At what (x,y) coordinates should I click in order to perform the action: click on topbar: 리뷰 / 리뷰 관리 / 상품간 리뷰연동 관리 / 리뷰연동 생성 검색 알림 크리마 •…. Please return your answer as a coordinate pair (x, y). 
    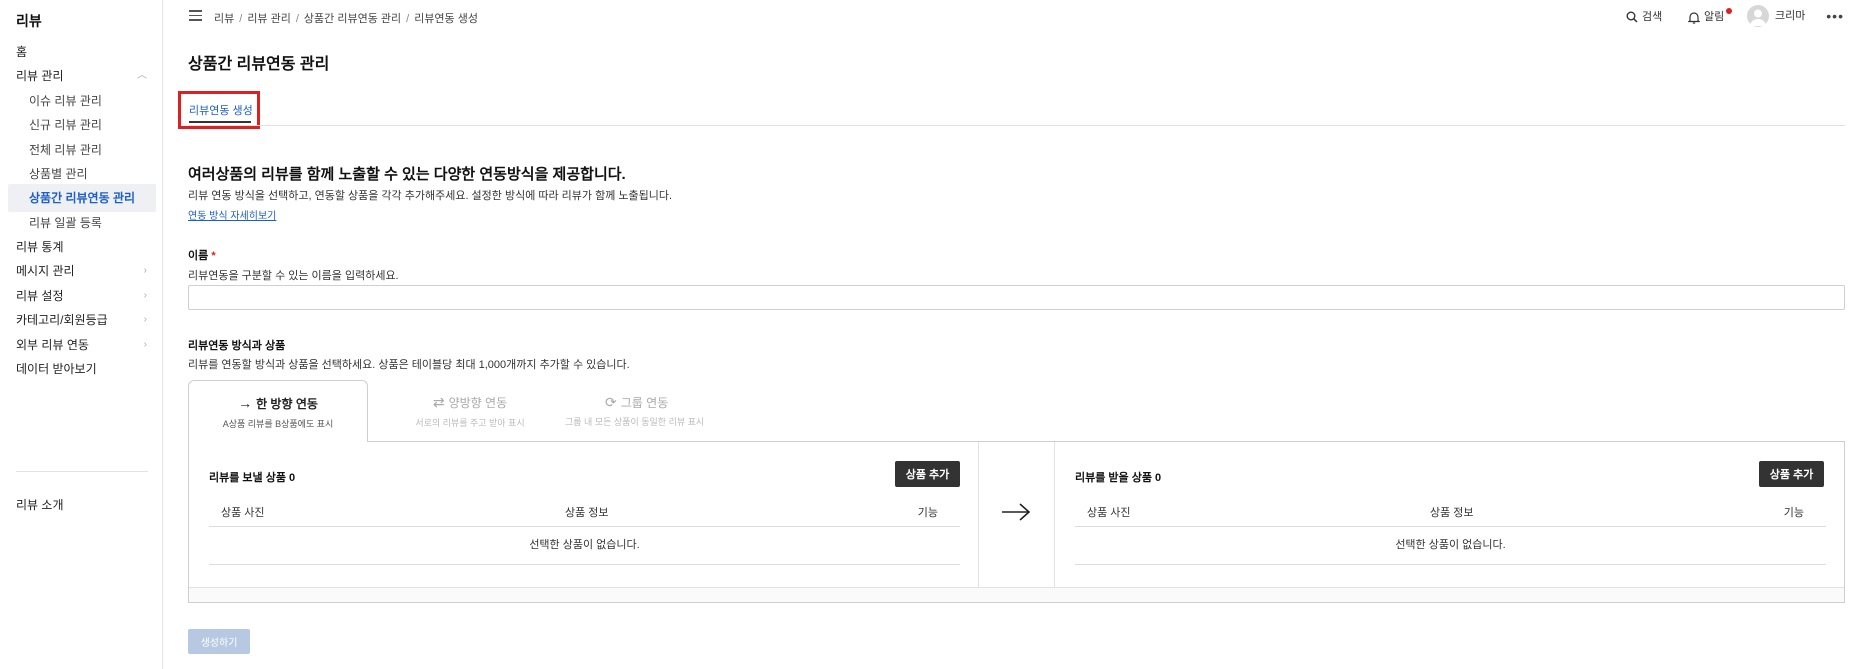
    Looking at the image, I should click on (1008, 16).